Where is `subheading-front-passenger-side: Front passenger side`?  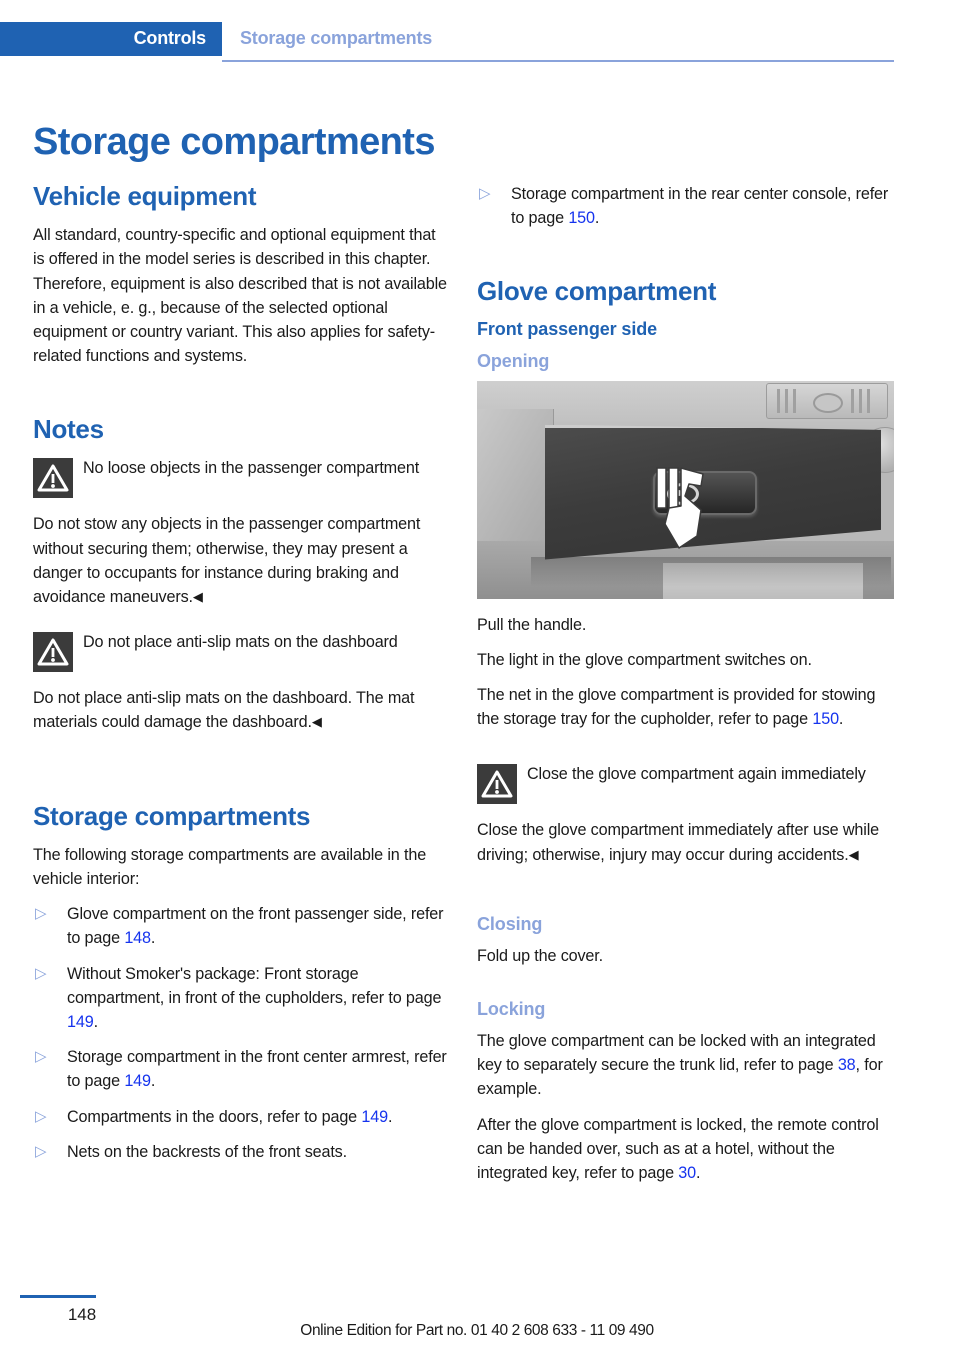
subheading-front-passenger-side: Front passenger side is located at coordinates (567, 328).